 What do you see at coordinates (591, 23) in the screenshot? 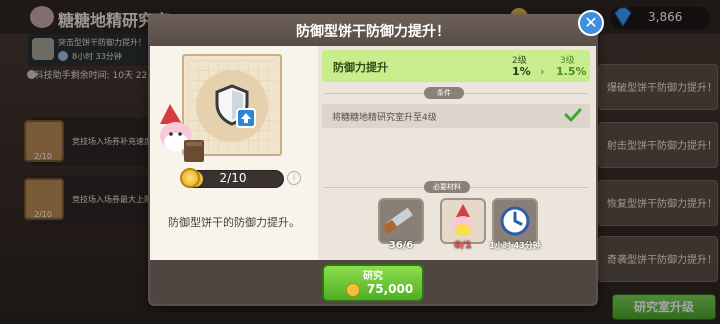
I see `close-button: ✕` at bounding box center [591, 23].